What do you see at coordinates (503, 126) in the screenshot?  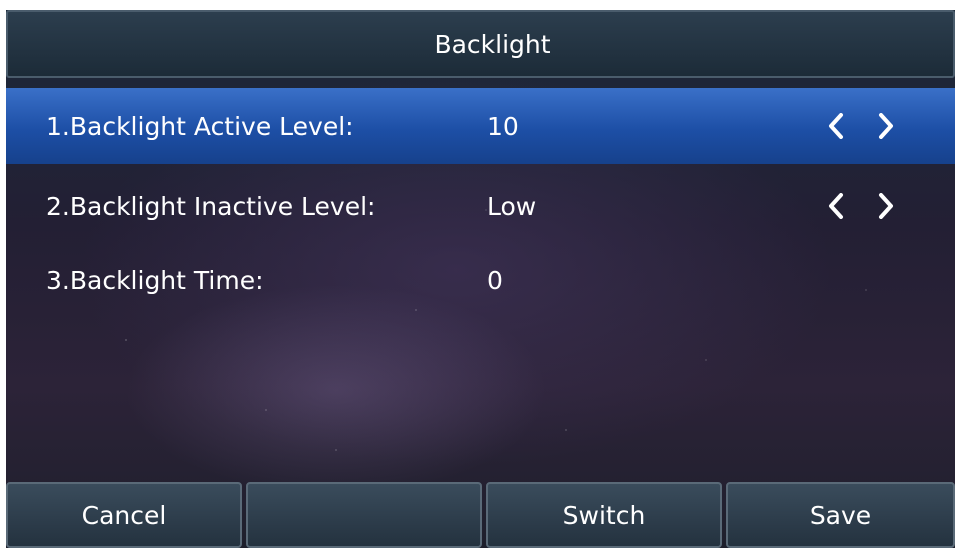 I see `menu-item-value: 10` at bounding box center [503, 126].